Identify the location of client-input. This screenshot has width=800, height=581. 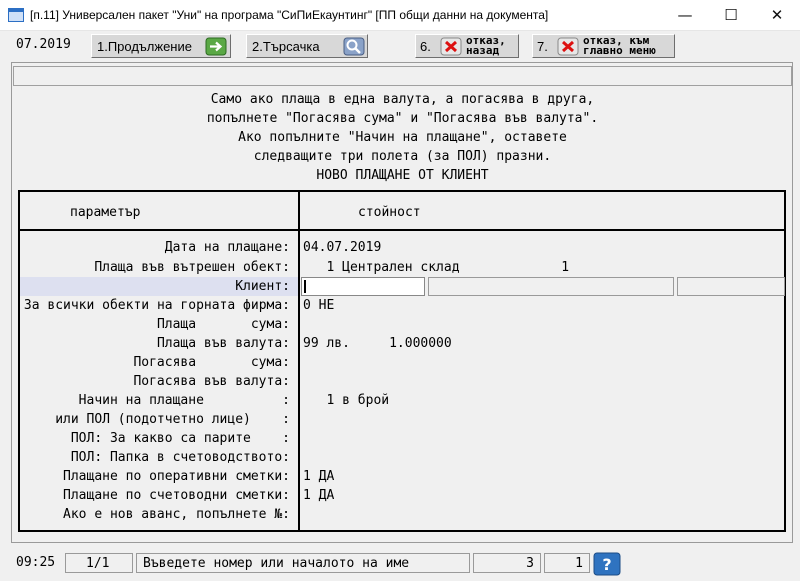
(363, 286).